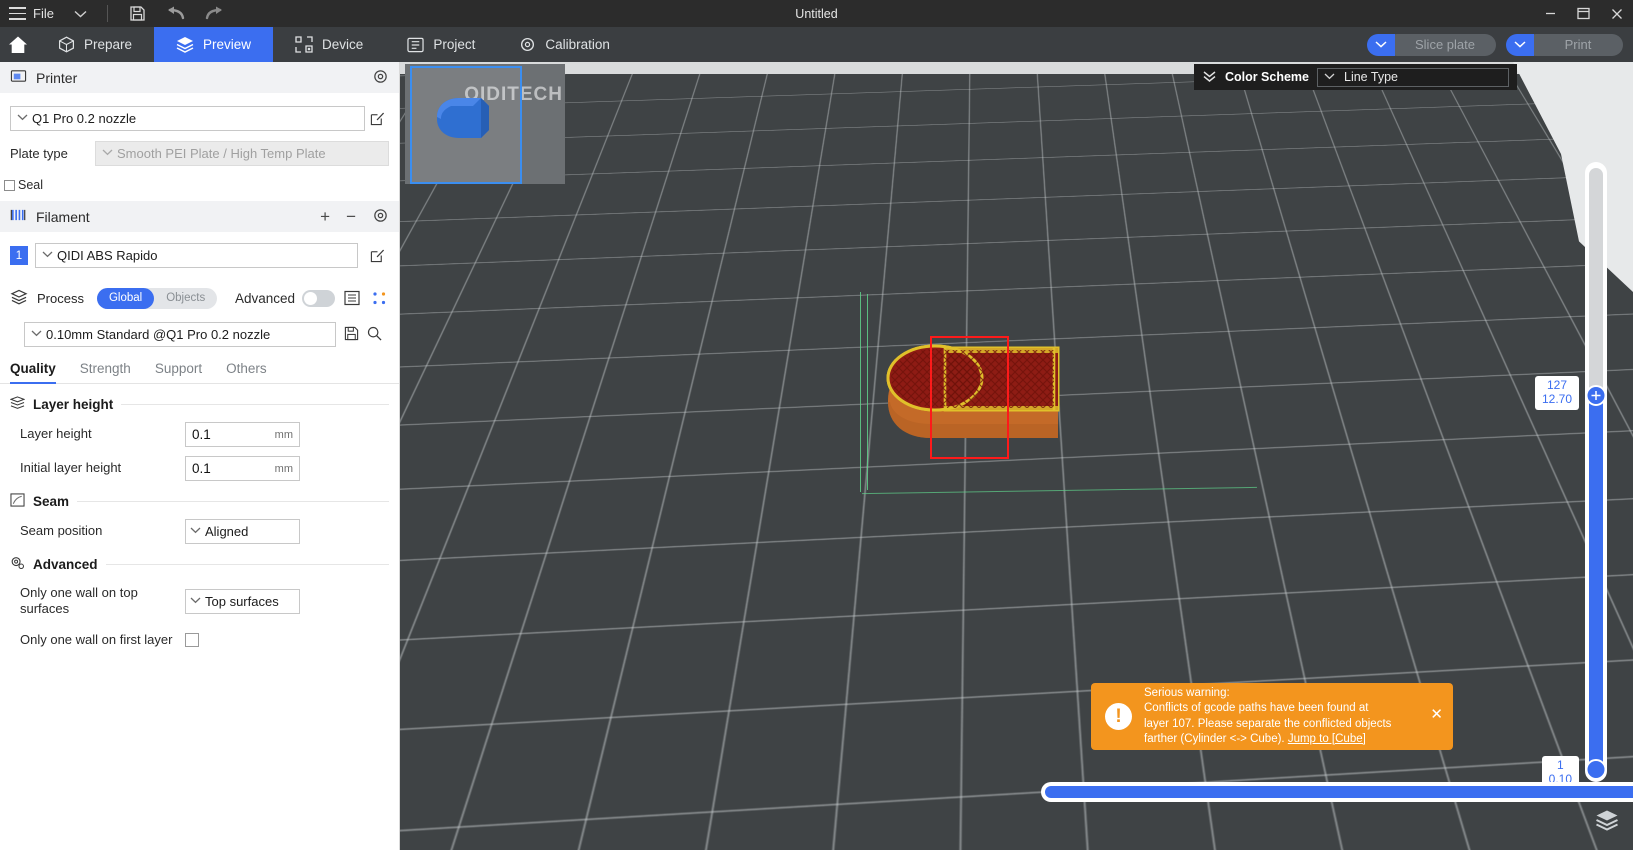  I want to click on warning-jump-link: Jump to [Cube], so click(1327, 739).